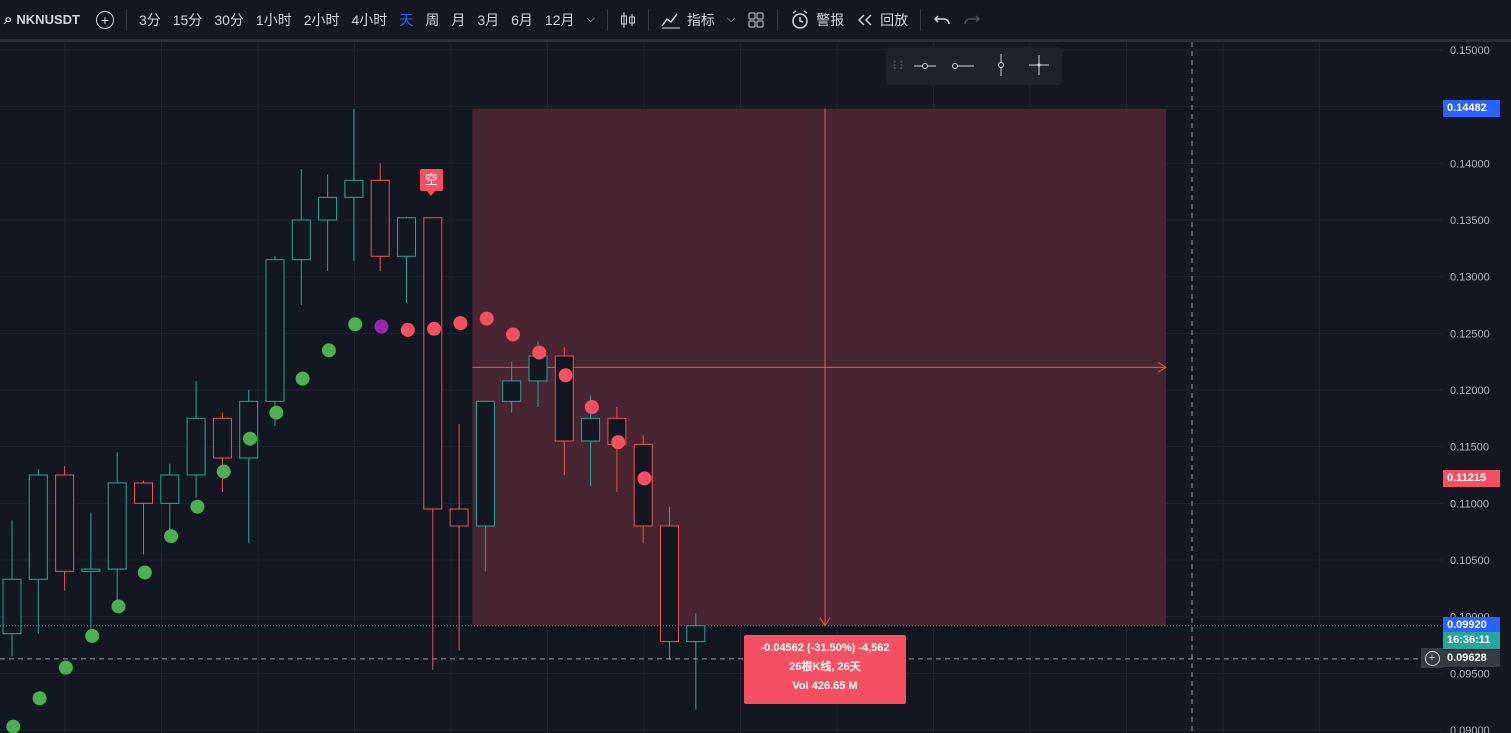 This screenshot has width=1511, height=733. What do you see at coordinates (1470, 278) in the screenshot?
I see `price-tick-label: 0.13000` at bounding box center [1470, 278].